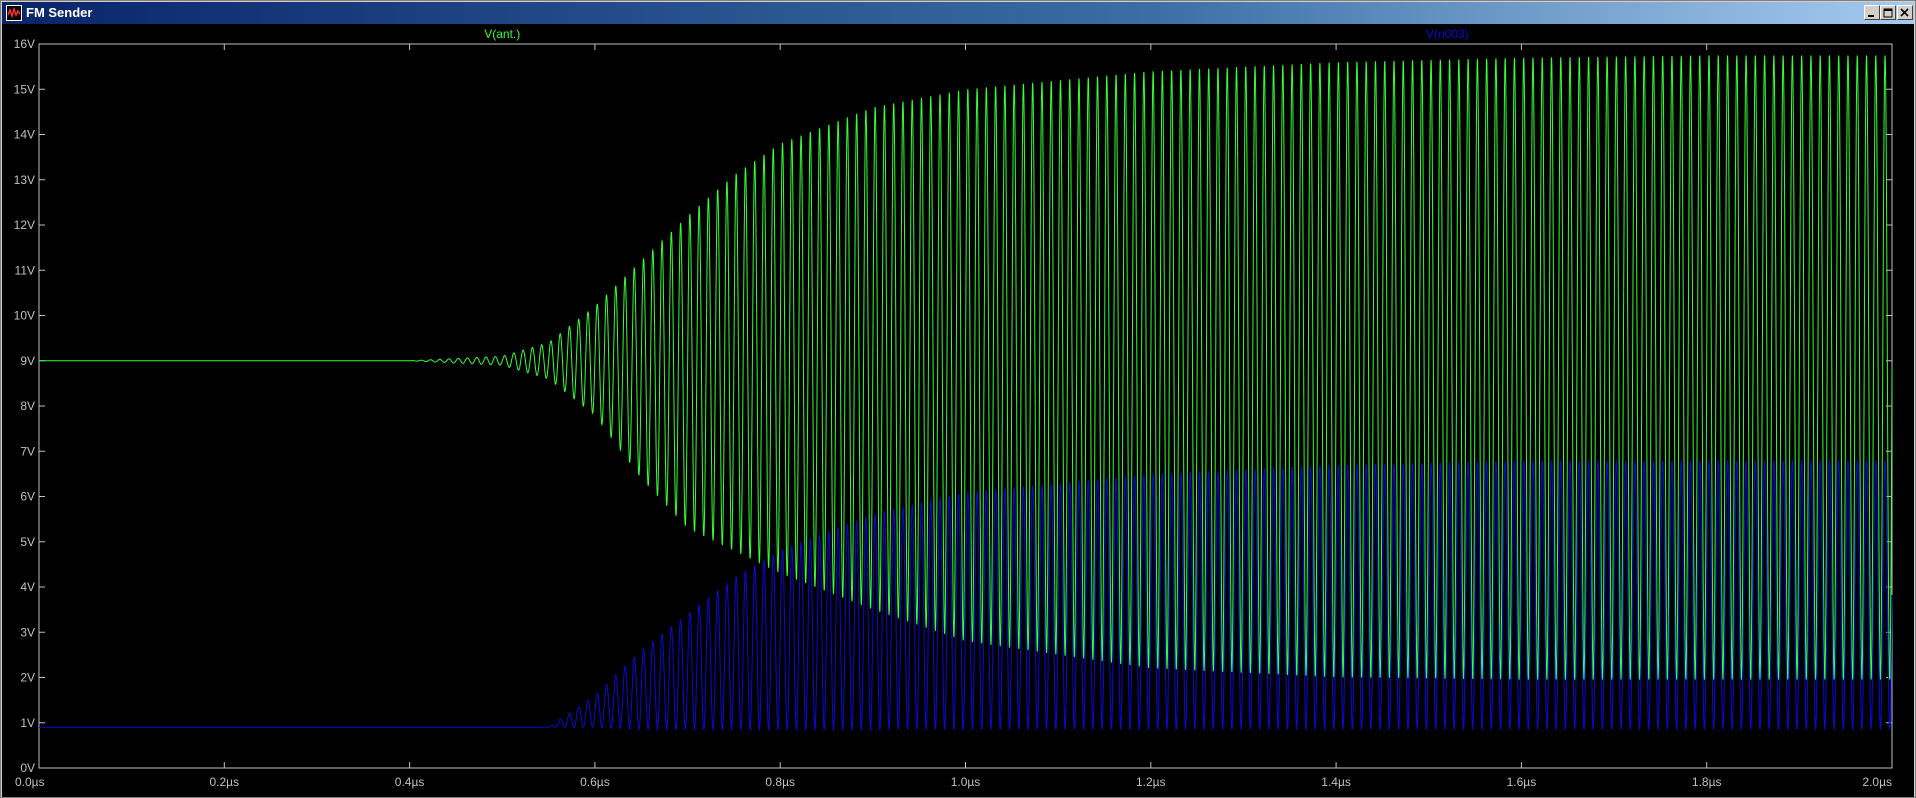  What do you see at coordinates (1151, 782) in the screenshot?
I see `x-tick-label: 1.2µs` at bounding box center [1151, 782].